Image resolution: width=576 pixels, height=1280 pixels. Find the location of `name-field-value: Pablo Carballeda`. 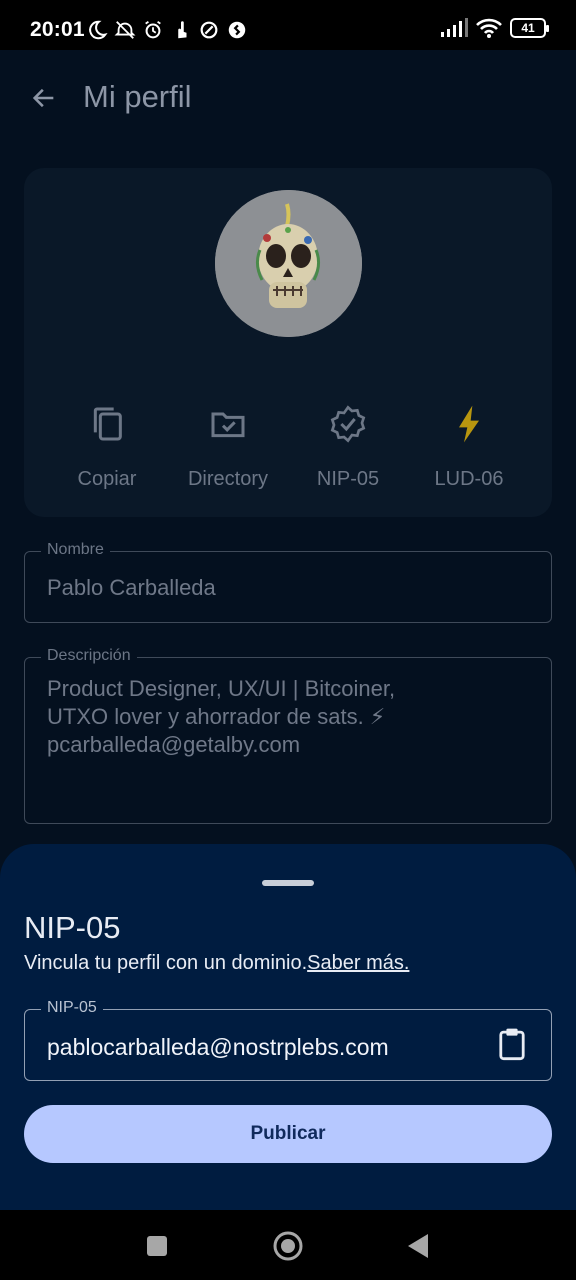

name-field-value: Pablo Carballeda is located at coordinates (131, 587).